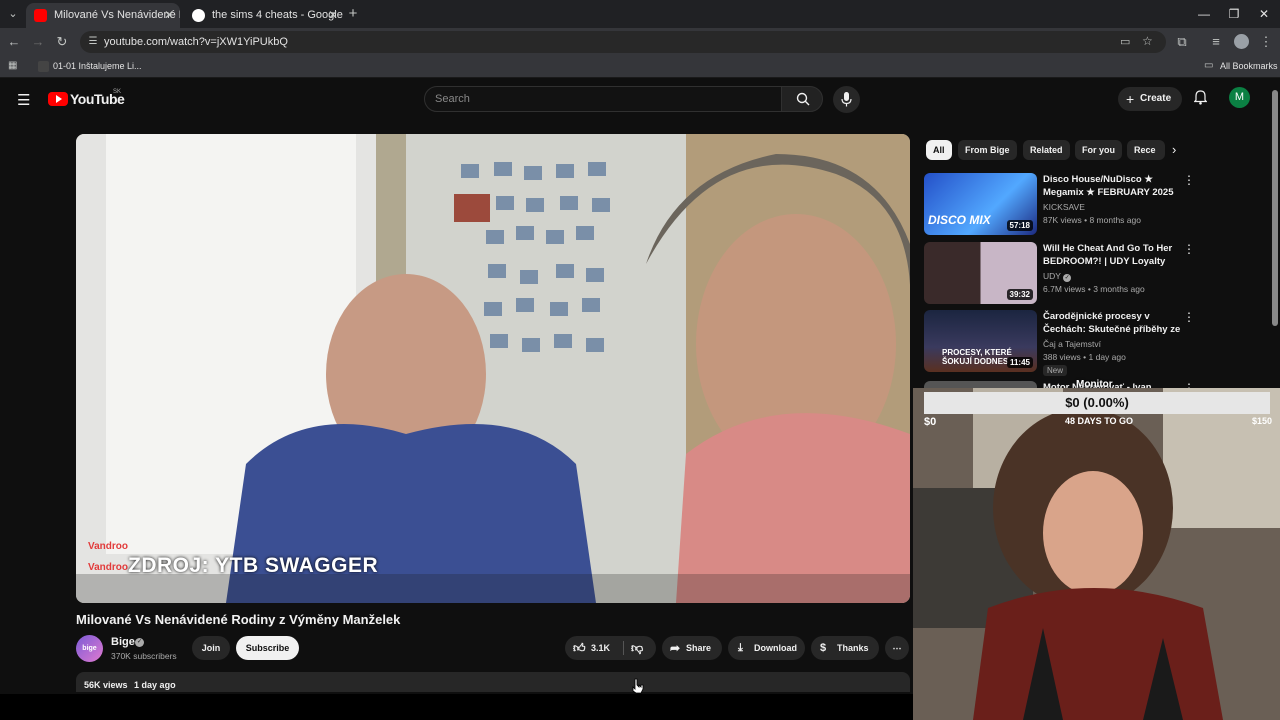 This screenshot has width=1280, height=720. I want to click on webcam-overlay, so click(1096, 554).